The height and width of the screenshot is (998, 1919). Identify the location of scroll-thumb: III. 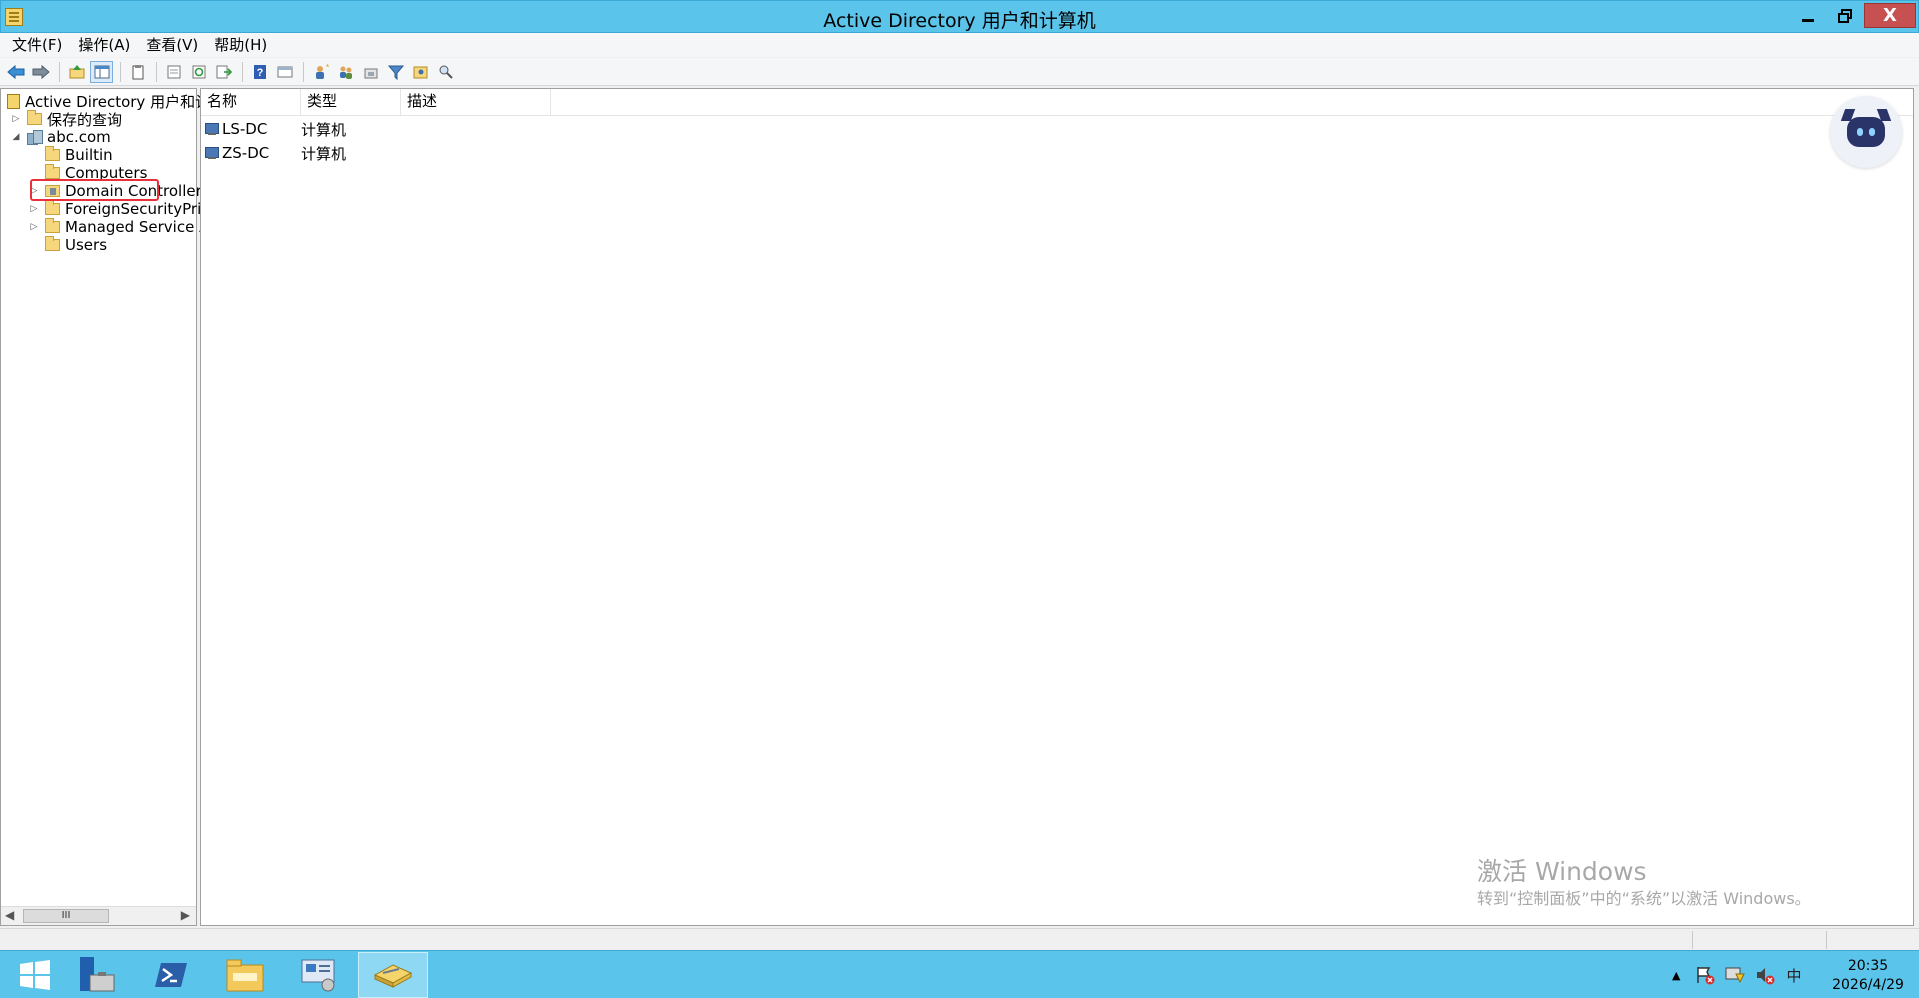
(66, 916).